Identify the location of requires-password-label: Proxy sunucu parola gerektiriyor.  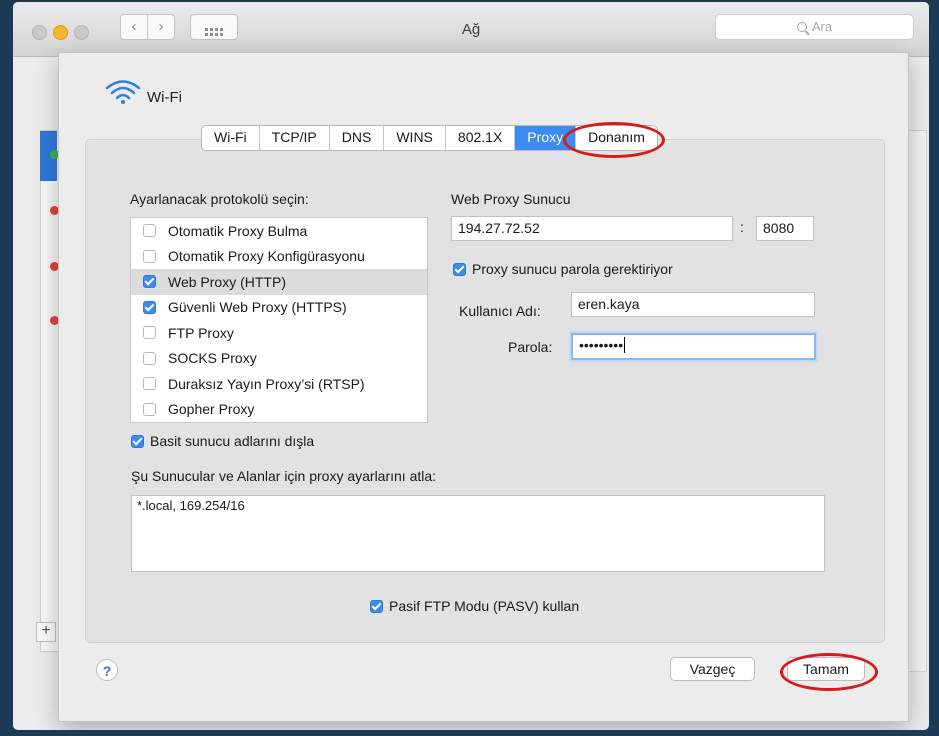
(572, 269).